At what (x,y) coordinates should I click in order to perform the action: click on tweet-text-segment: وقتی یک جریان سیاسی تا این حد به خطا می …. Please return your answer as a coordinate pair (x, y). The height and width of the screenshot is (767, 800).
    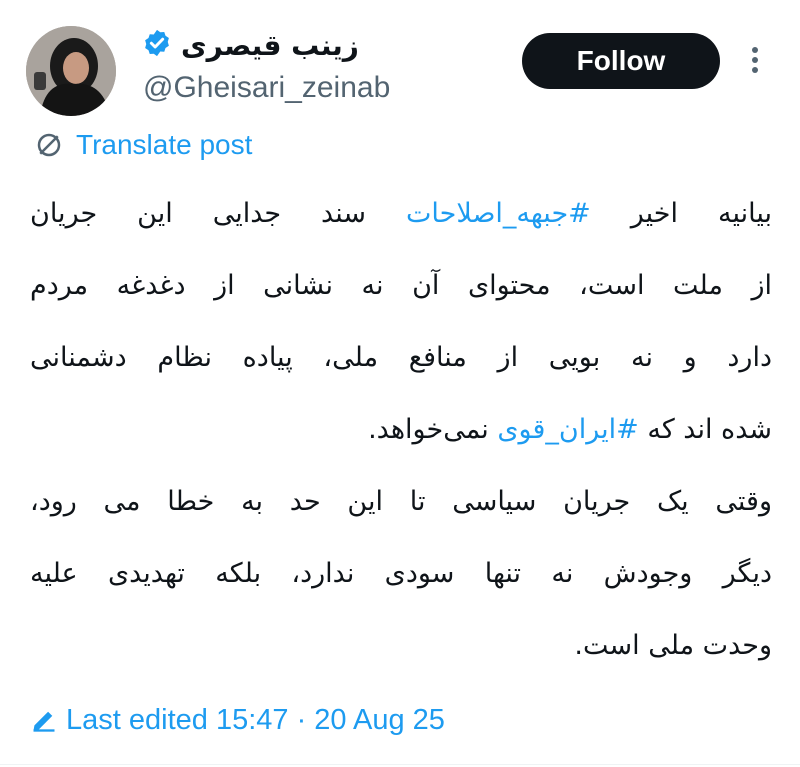
    Looking at the image, I should click on (401, 501).